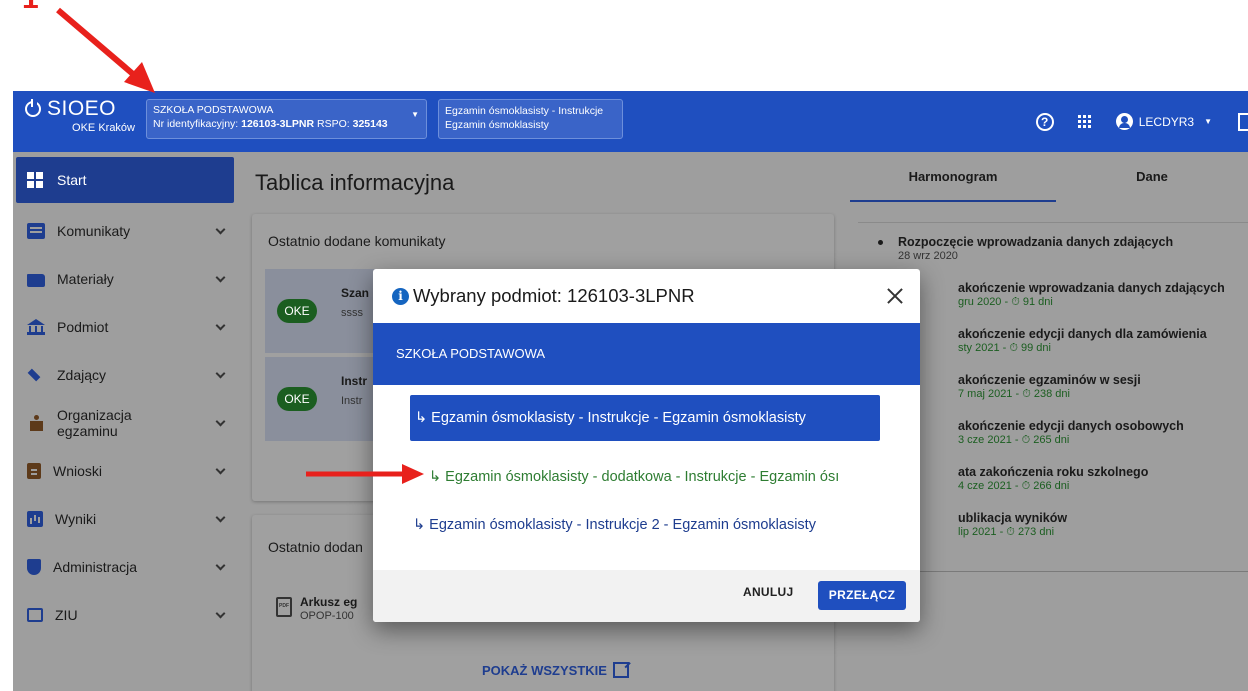 Image resolution: width=1248 pixels, height=691 pixels. What do you see at coordinates (895, 296) in the screenshot?
I see `close-icon` at bounding box center [895, 296].